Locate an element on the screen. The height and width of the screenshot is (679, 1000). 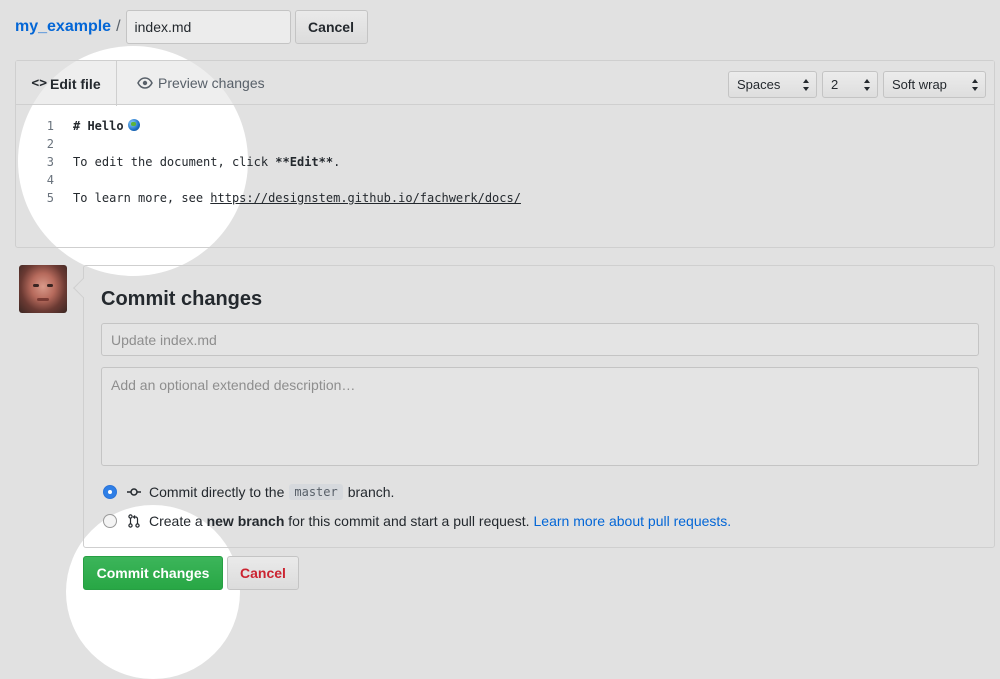
indent-mode-select: Spaces is located at coordinates (772, 84).